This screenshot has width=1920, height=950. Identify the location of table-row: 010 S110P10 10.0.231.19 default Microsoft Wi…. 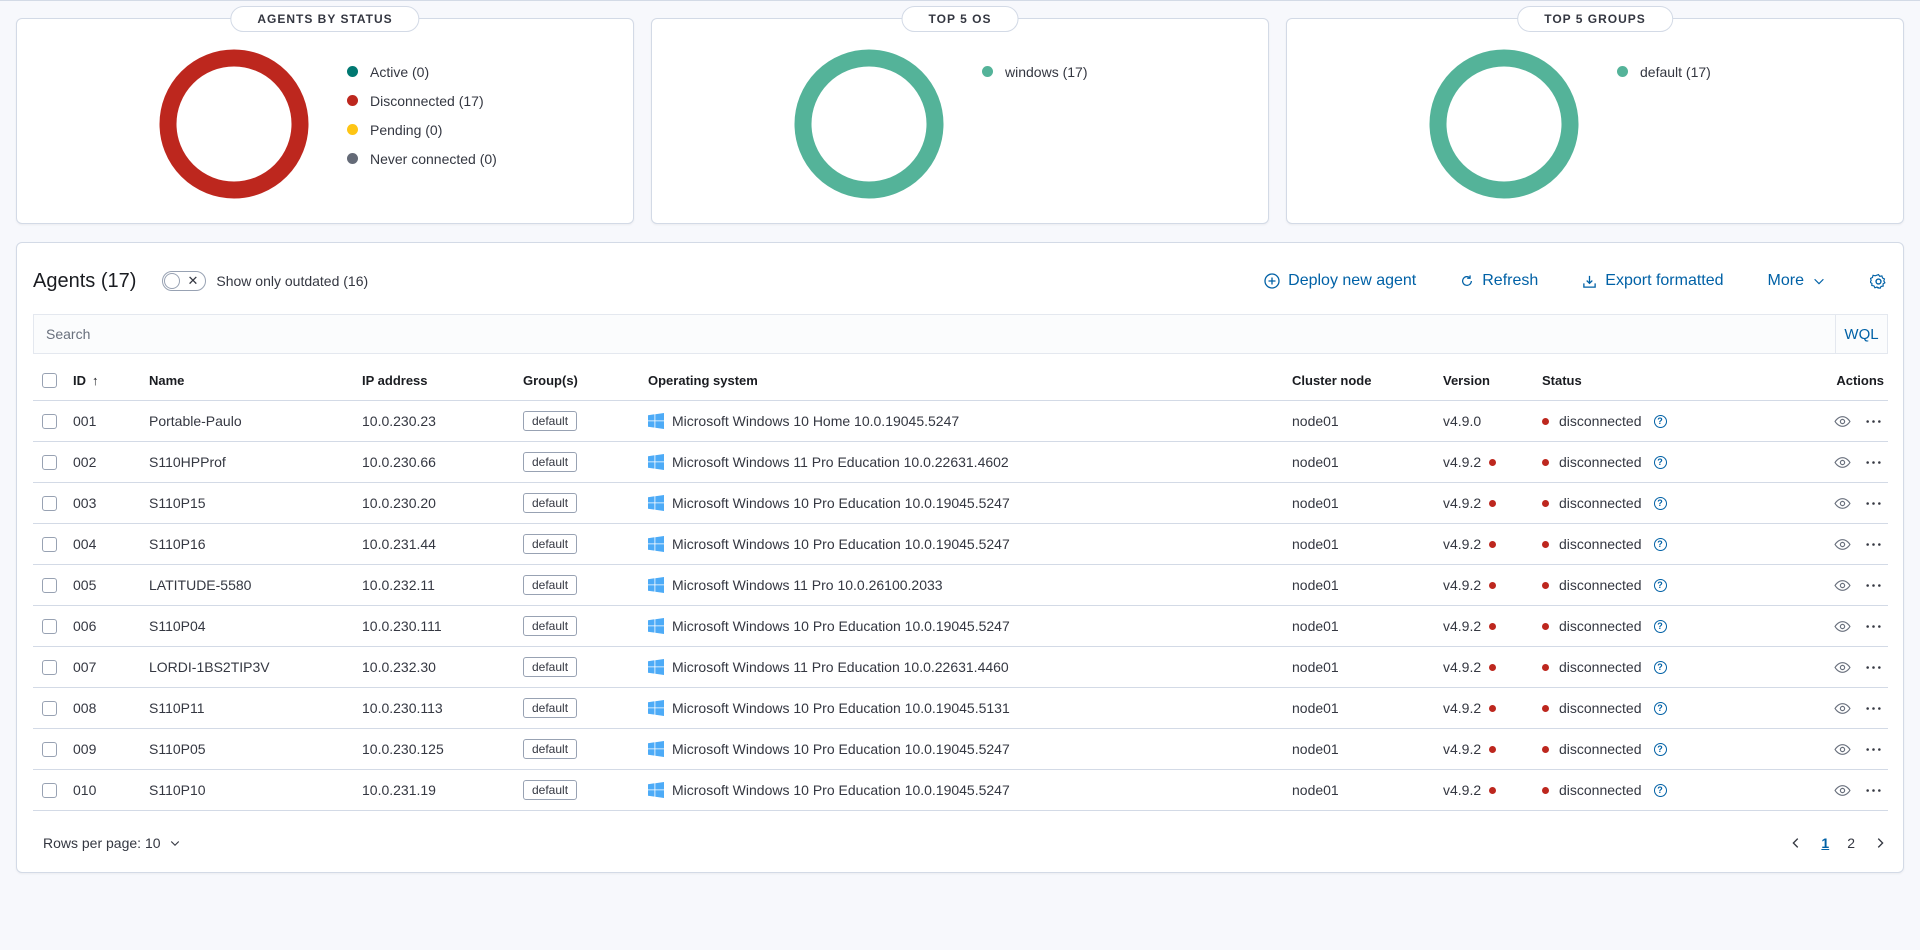
(960, 790).